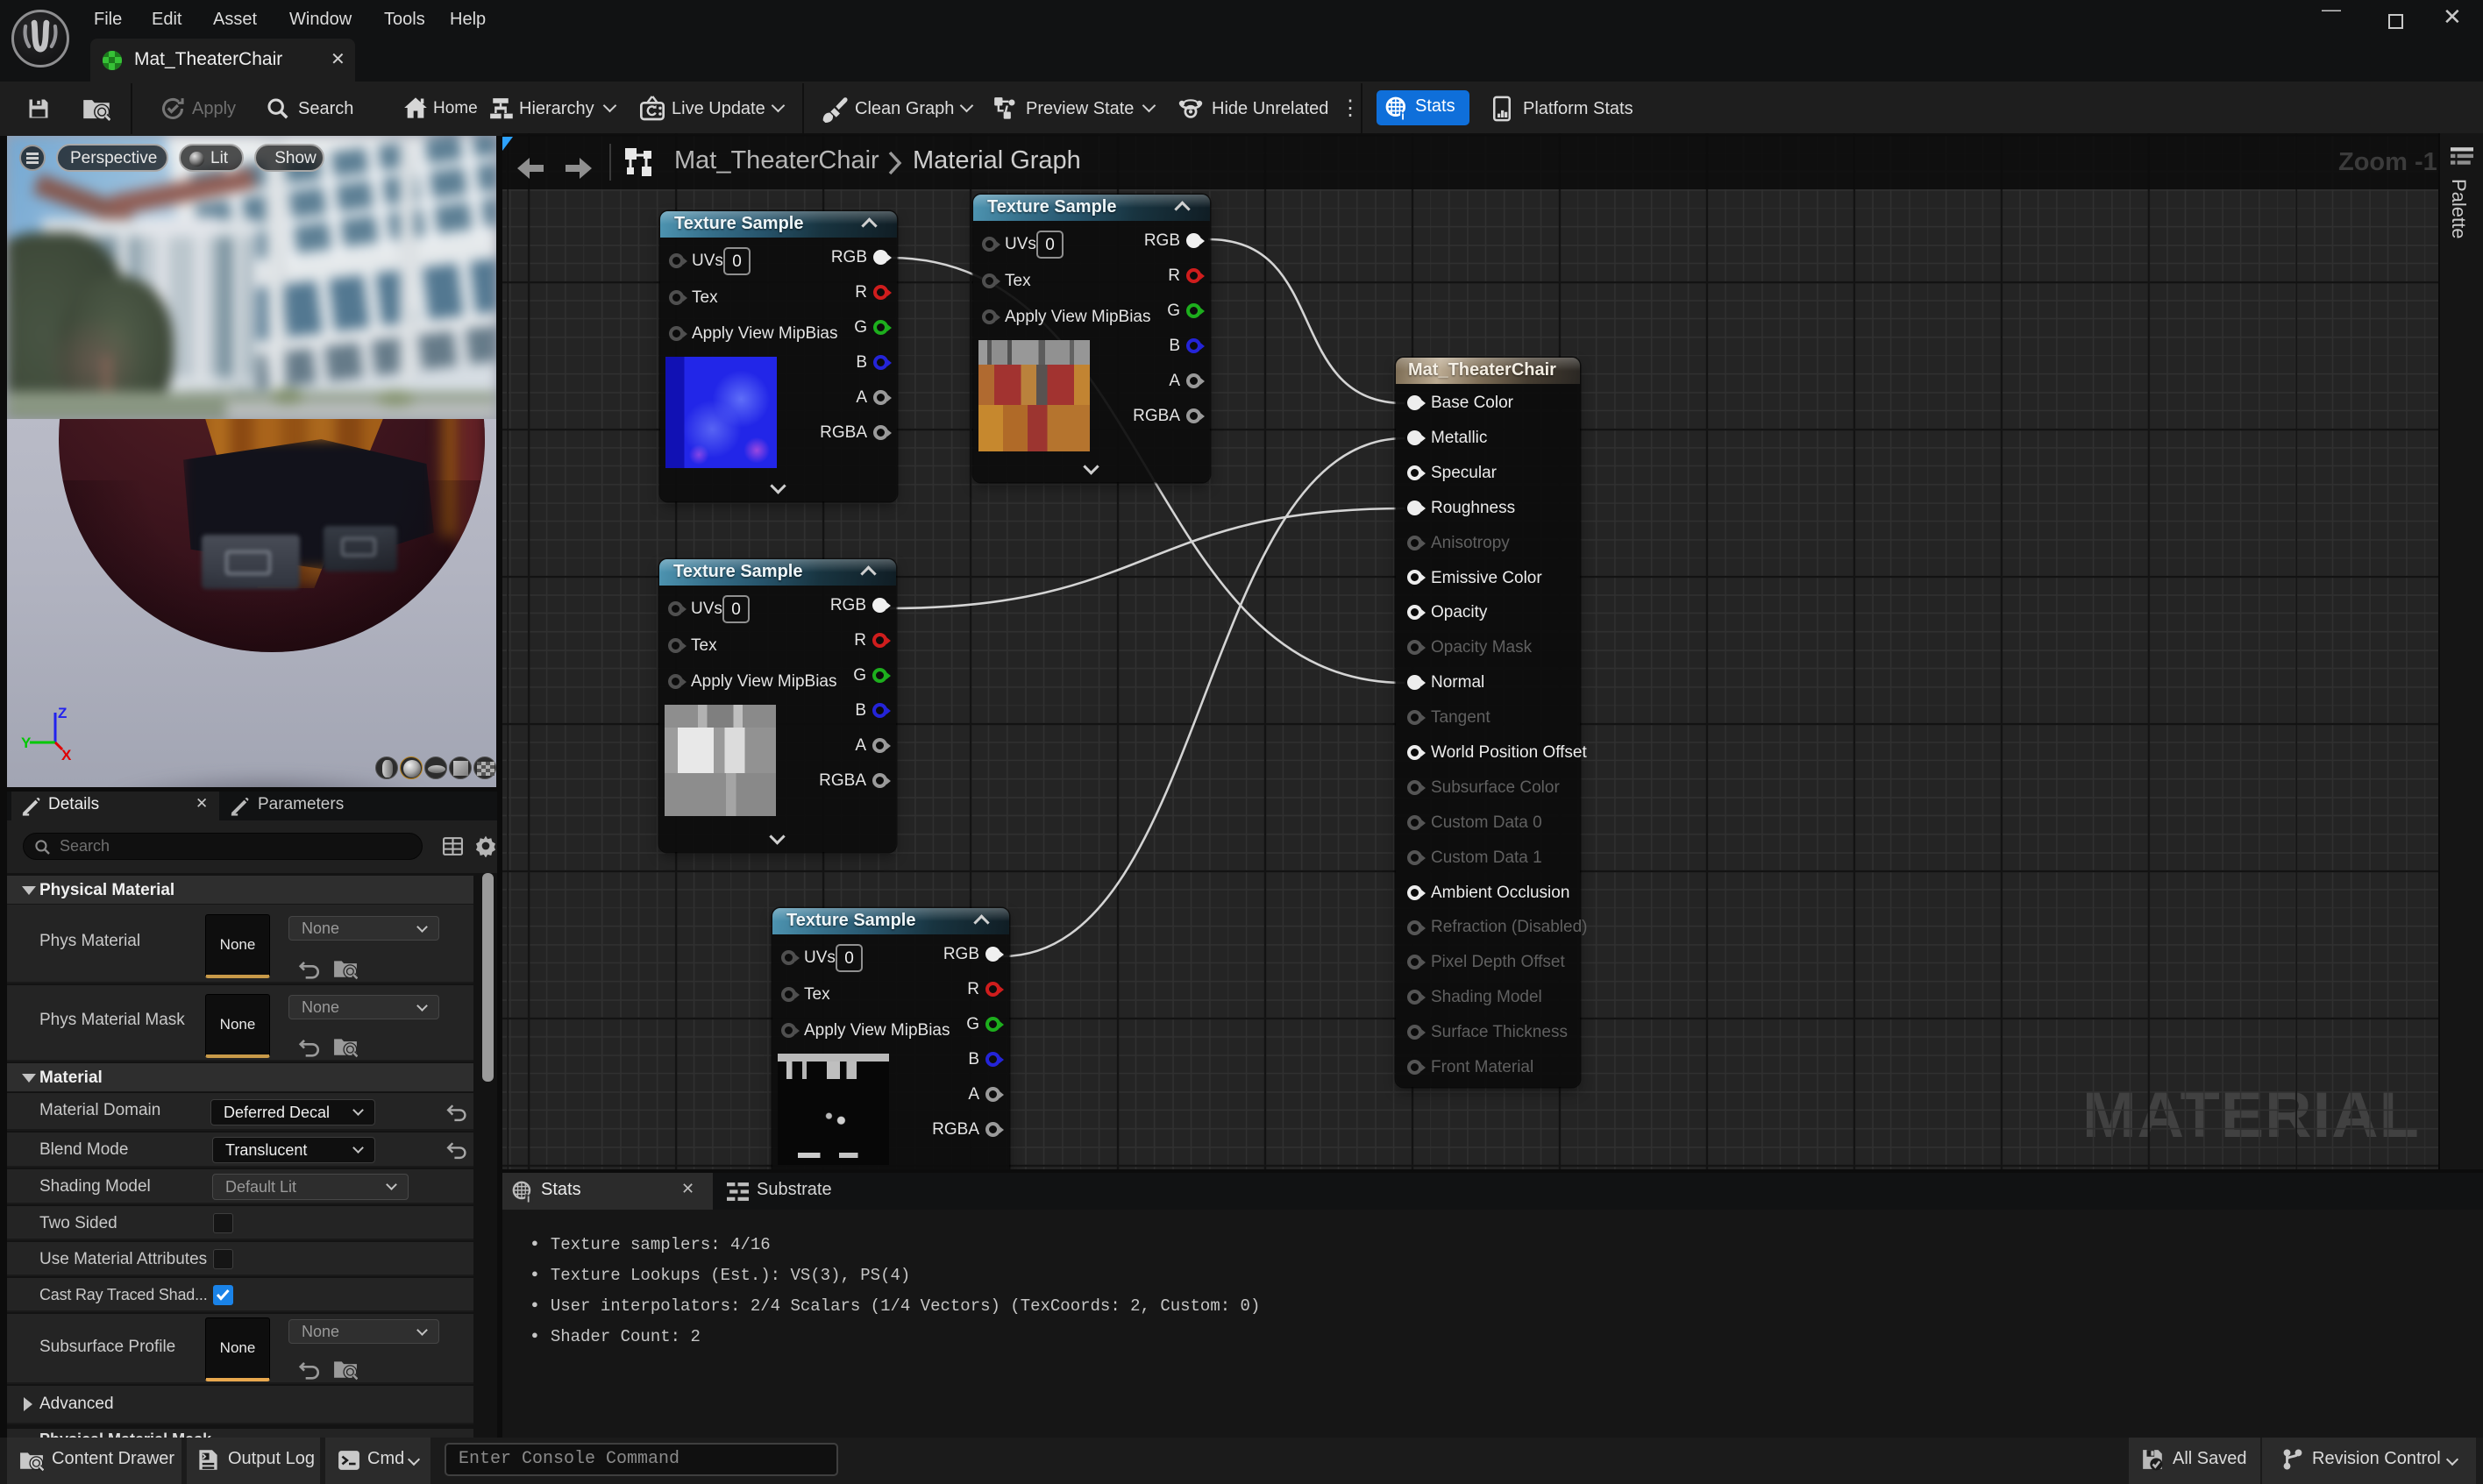  Describe the element at coordinates (27, 743) in the screenshot. I see `svg-text: Y` at that location.